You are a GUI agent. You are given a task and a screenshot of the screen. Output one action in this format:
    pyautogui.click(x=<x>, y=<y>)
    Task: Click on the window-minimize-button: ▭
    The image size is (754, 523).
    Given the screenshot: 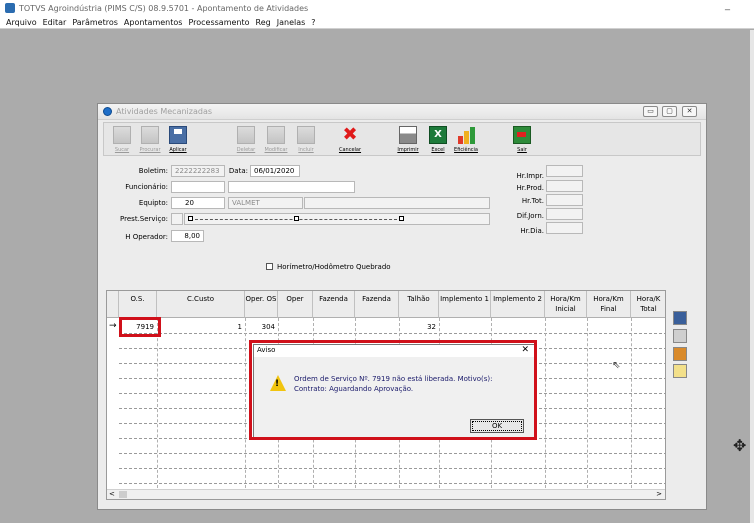 What is the action you would take?
    pyautogui.click(x=650, y=111)
    